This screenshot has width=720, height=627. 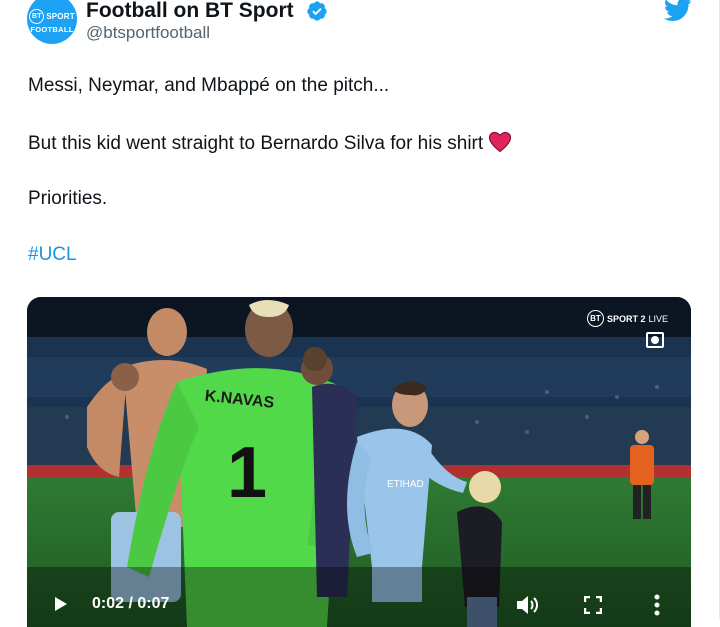 What do you see at coordinates (52, 255) in the screenshot?
I see `hashtag-link: #UCL` at bounding box center [52, 255].